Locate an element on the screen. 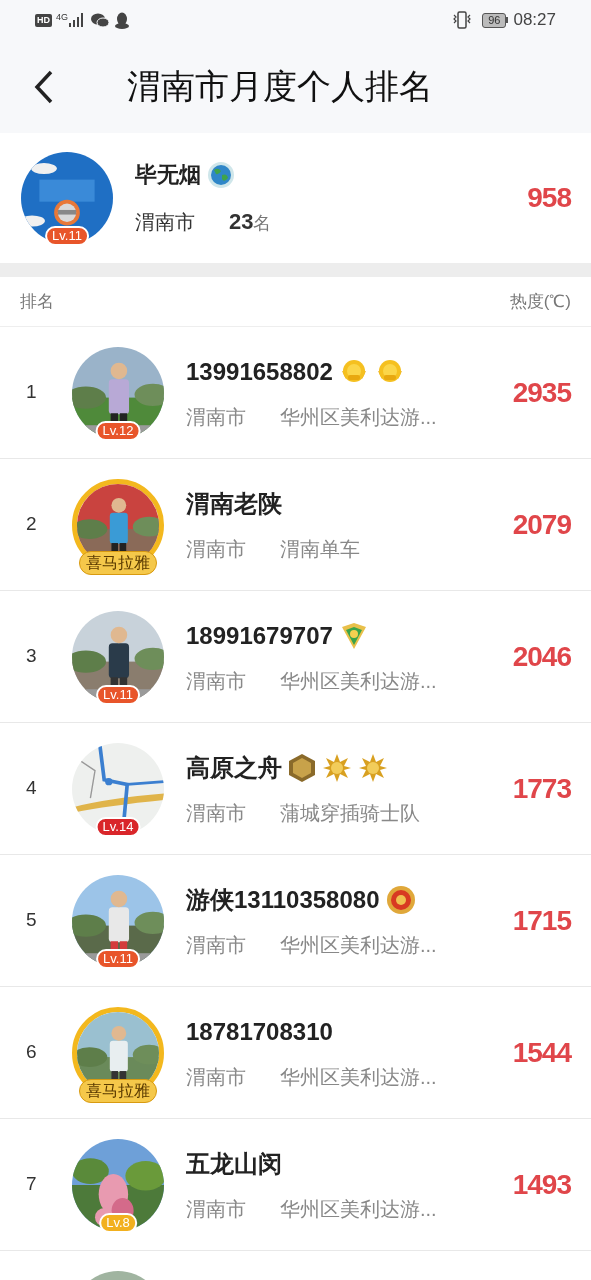  user-name: 高原之舟 is located at coordinates (234, 767).